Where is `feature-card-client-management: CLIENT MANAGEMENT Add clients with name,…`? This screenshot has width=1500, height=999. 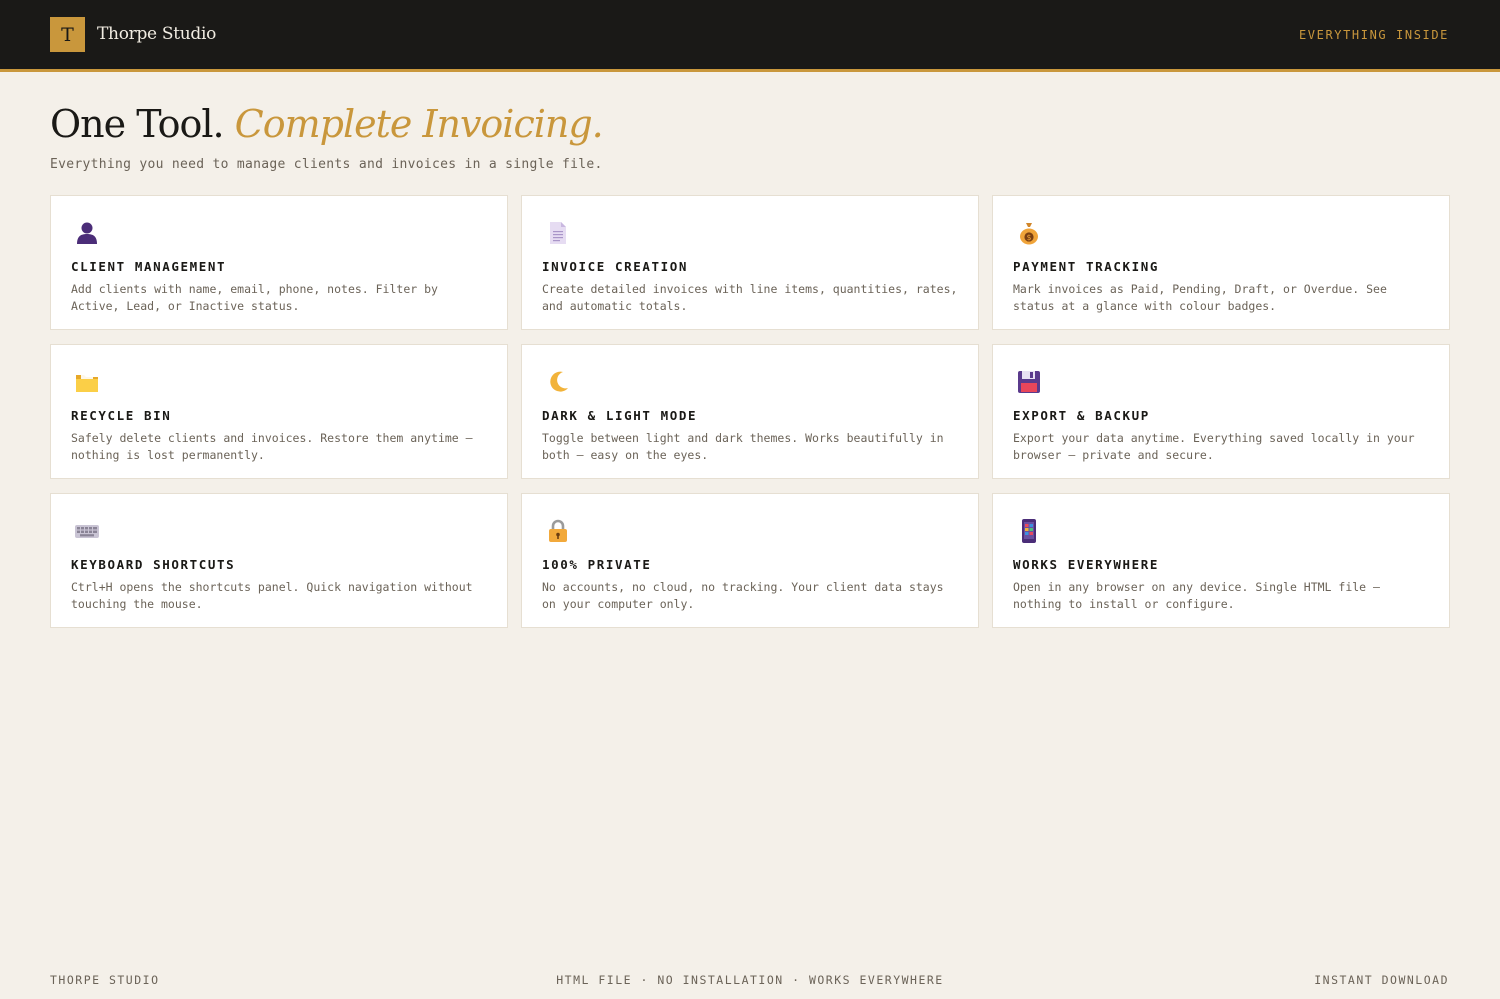 feature-card-client-management: CLIENT MANAGEMENT Add clients with name,… is located at coordinates (279, 262).